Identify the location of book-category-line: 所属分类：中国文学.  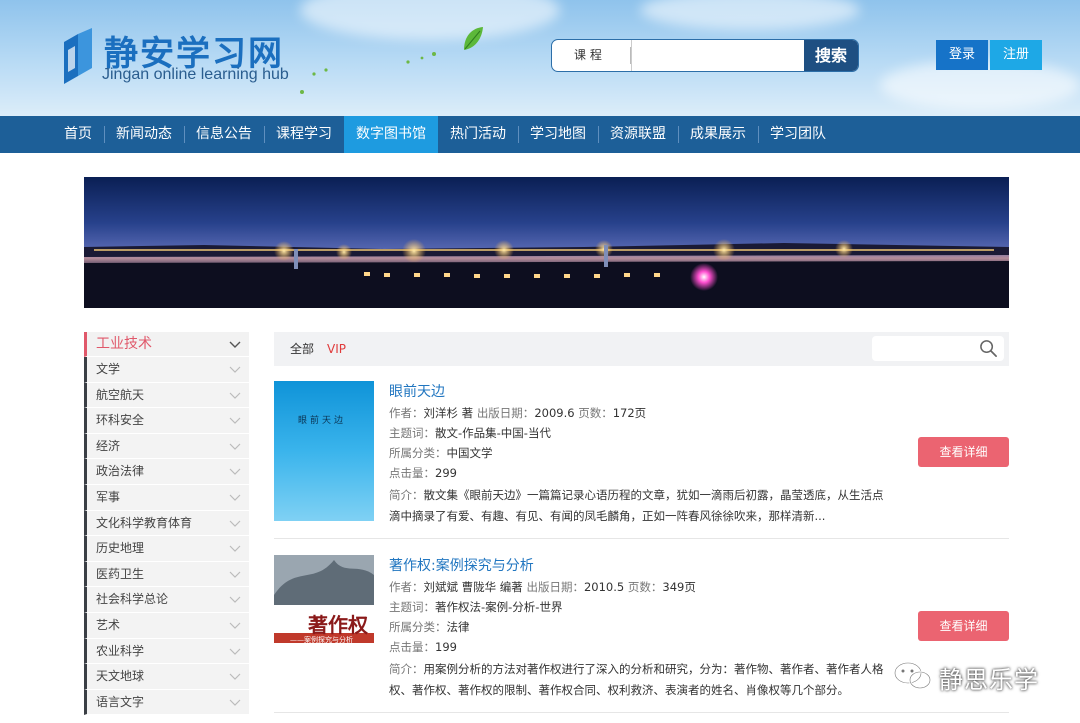
(441, 453).